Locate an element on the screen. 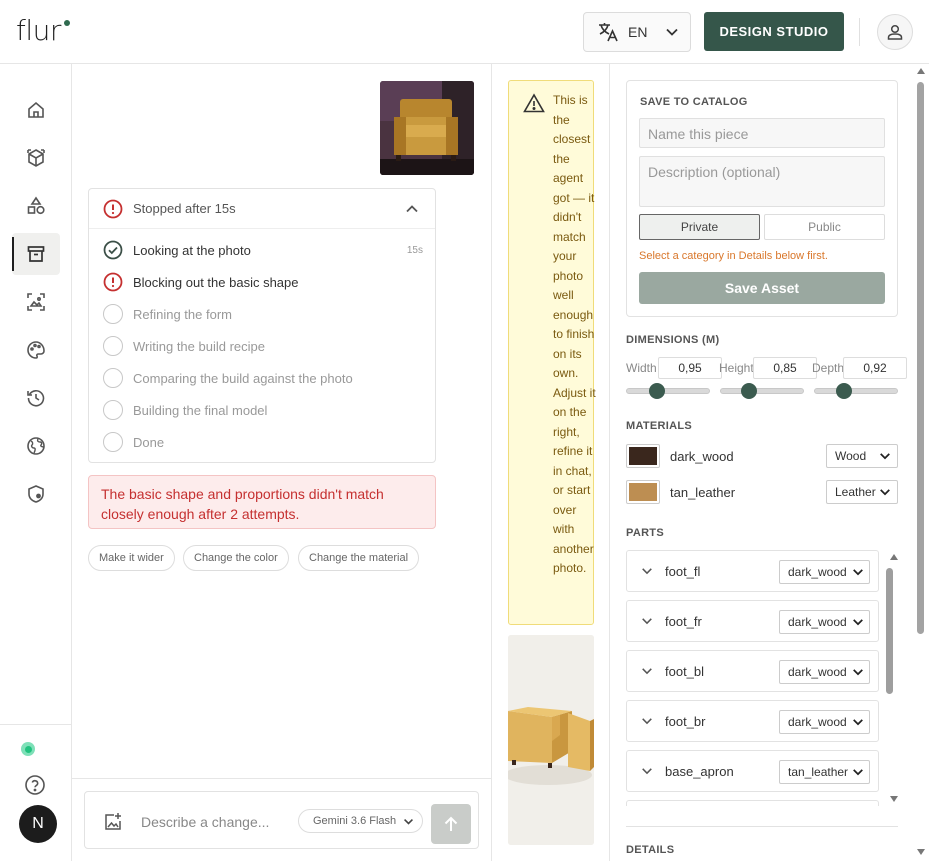 Image resolution: width=929 pixels, height=861 pixels. sidebar-item-home is located at coordinates (36, 110).